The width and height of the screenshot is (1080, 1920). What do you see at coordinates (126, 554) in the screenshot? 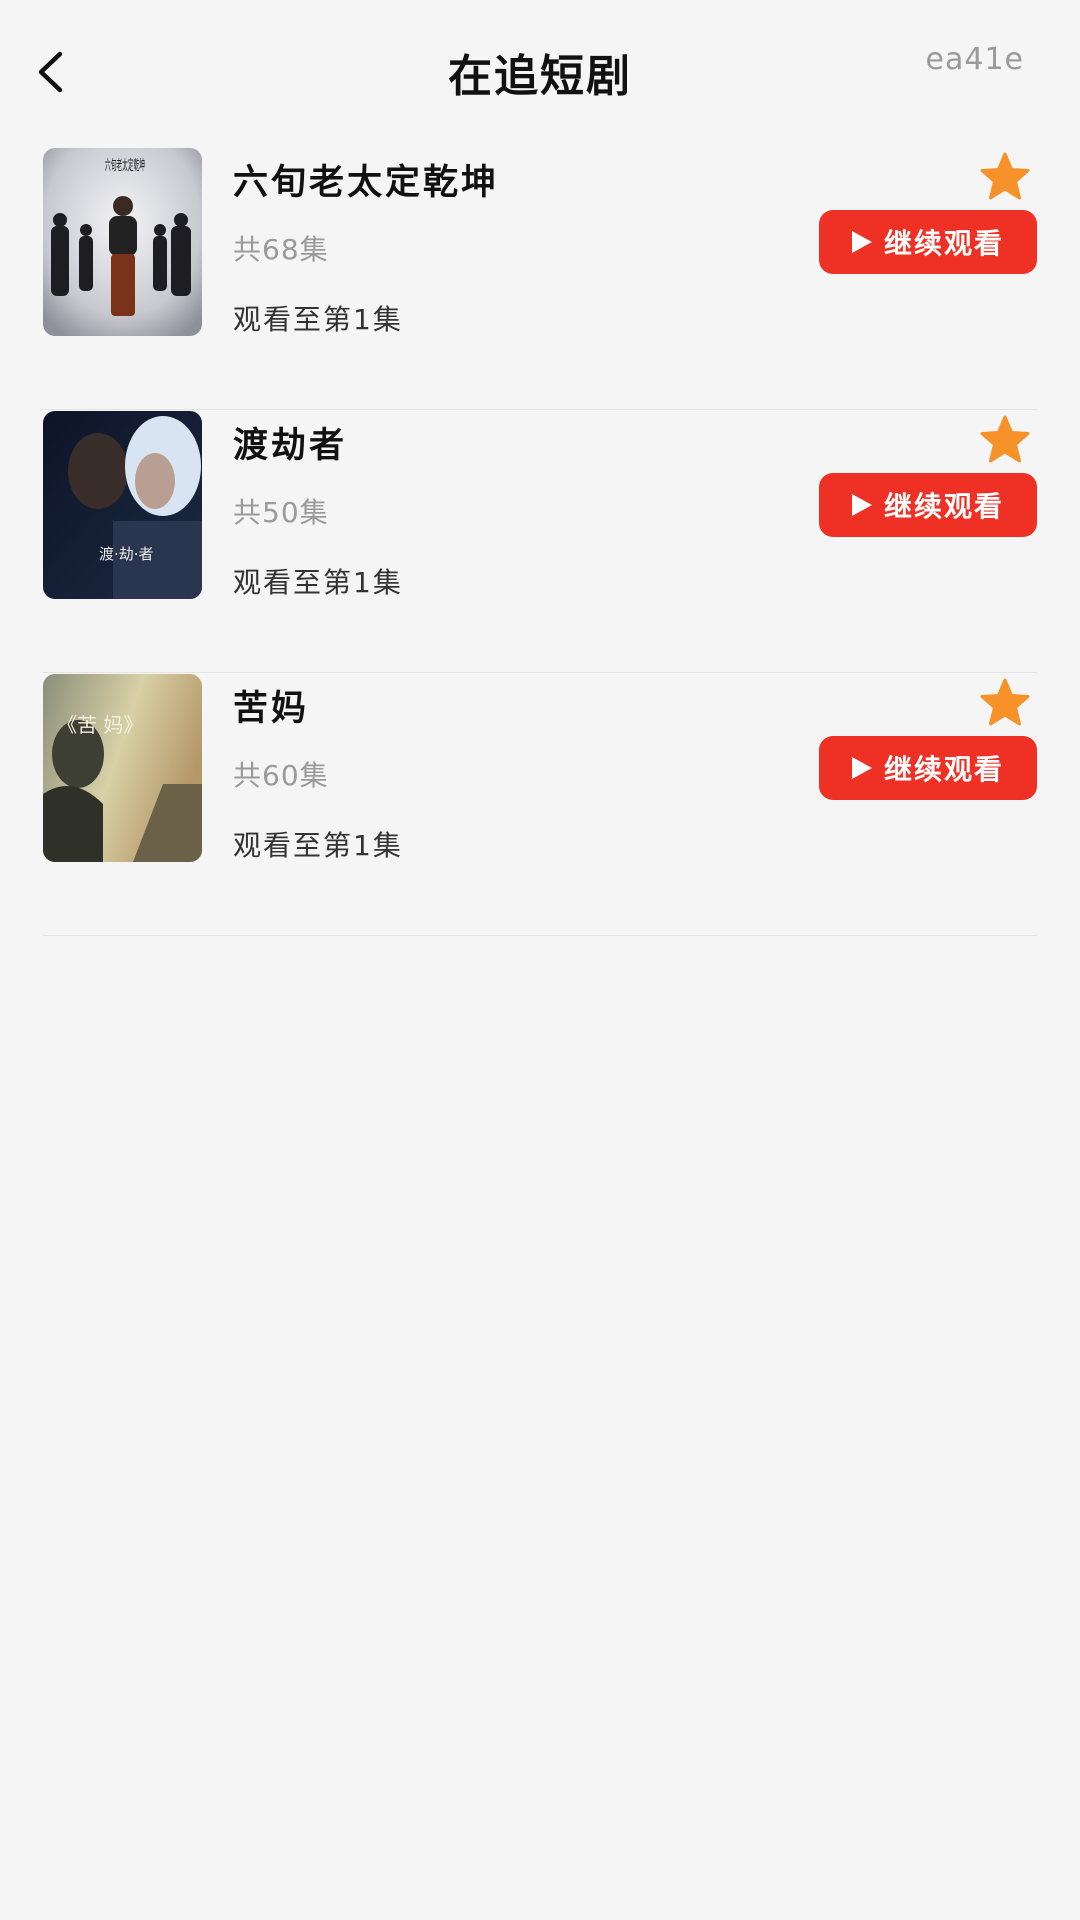
I see `cover-text: 渡·劫·者` at bounding box center [126, 554].